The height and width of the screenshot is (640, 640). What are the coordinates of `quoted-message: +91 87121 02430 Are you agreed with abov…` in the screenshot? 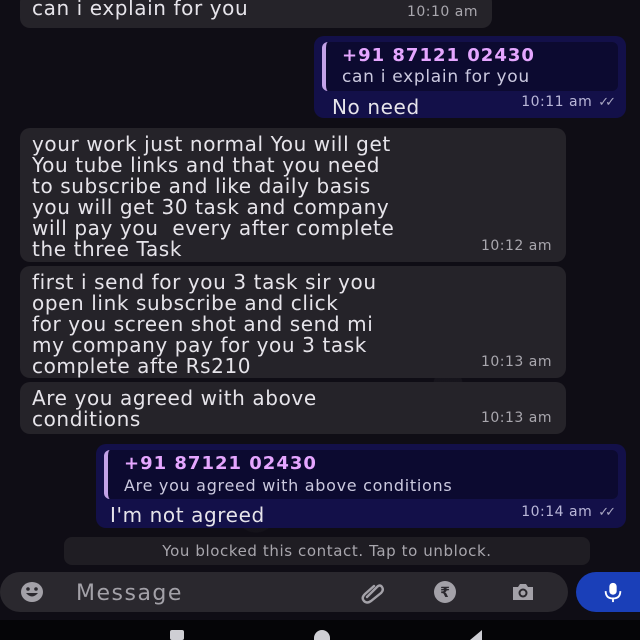 It's located at (361, 474).